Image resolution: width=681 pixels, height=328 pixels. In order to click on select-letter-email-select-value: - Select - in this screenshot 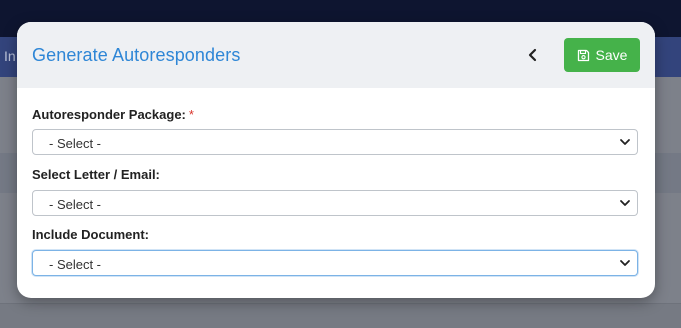, I will do `click(75, 204)`.